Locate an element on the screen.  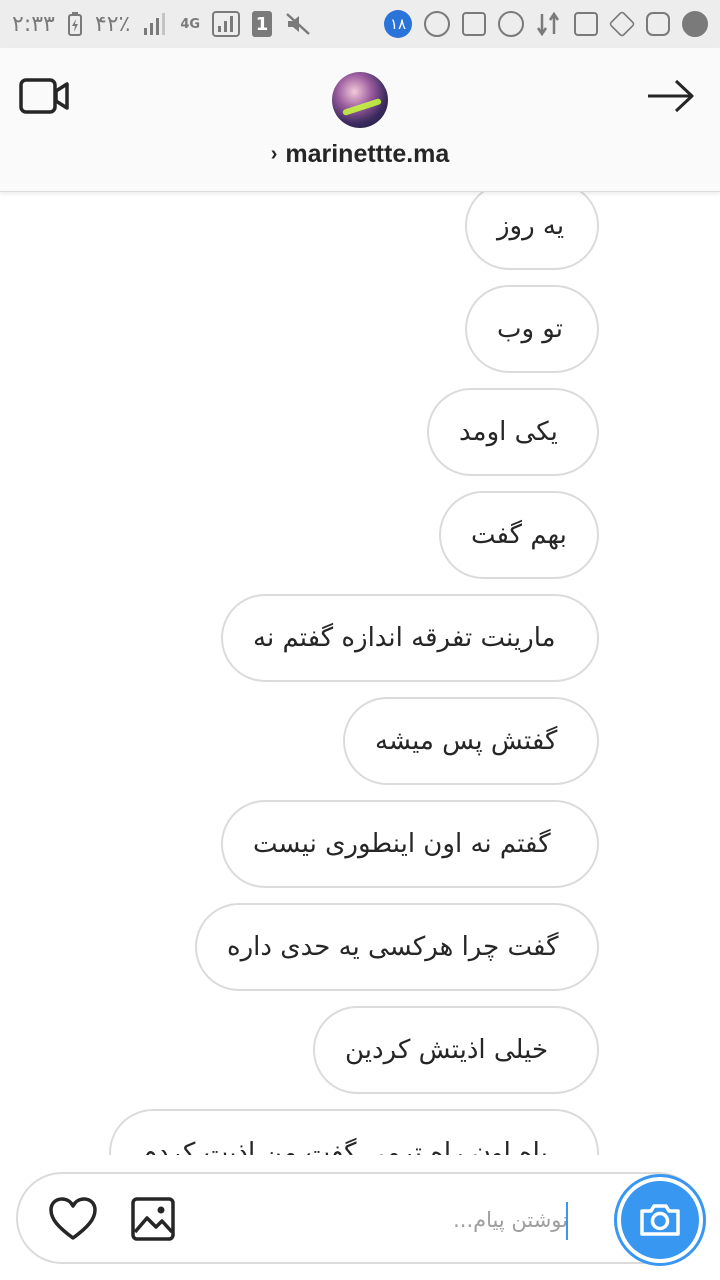
sim-slot-number: 1 is located at coordinates (262, 24).